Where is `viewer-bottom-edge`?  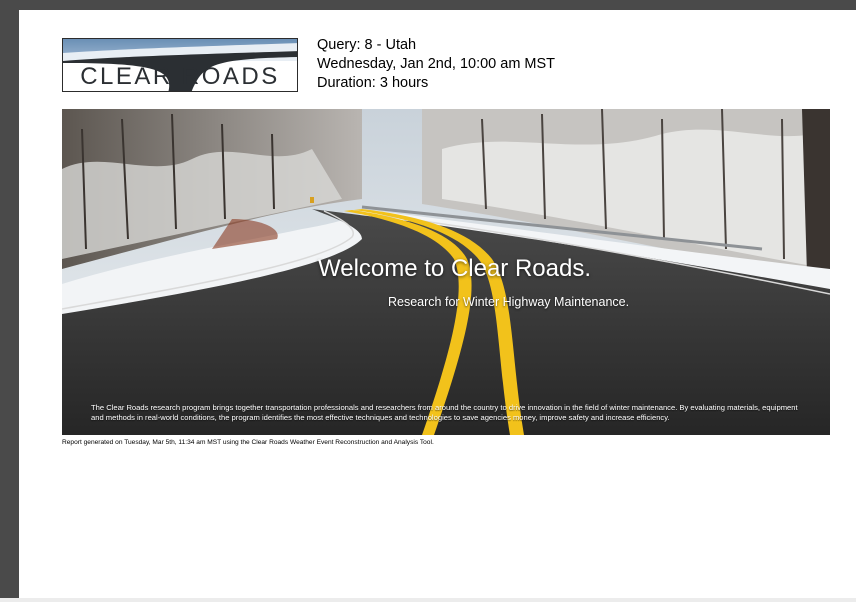 viewer-bottom-edge is located at coordinates (428, 600).